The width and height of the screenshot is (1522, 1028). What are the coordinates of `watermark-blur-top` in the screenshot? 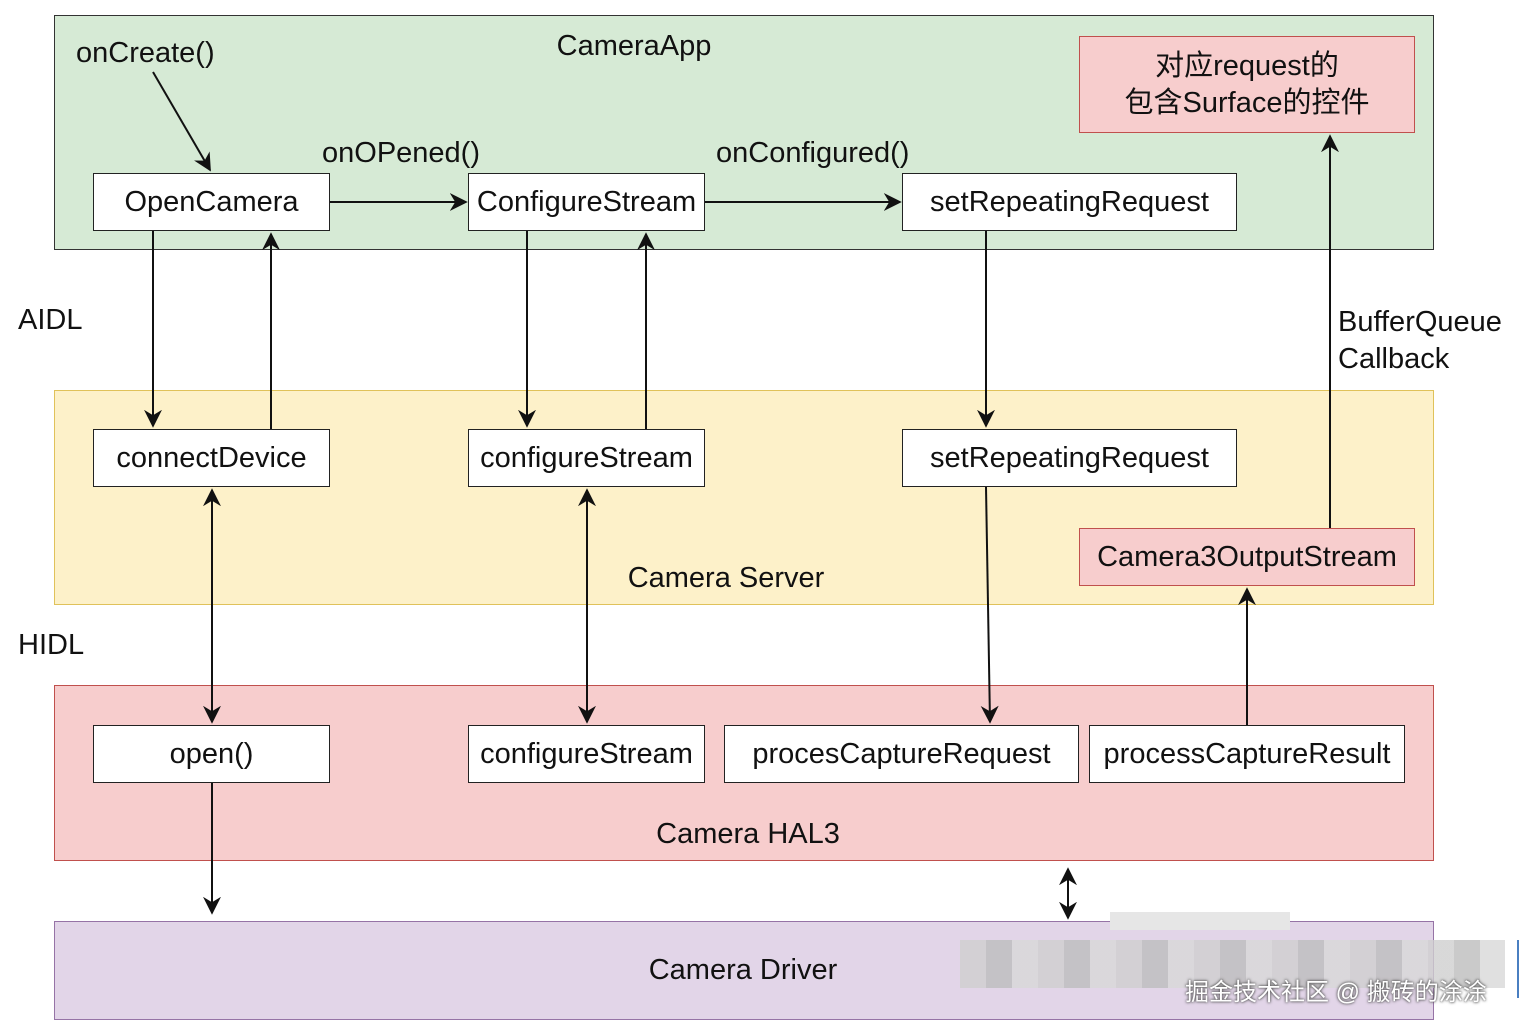 It's located at (1200, 921).